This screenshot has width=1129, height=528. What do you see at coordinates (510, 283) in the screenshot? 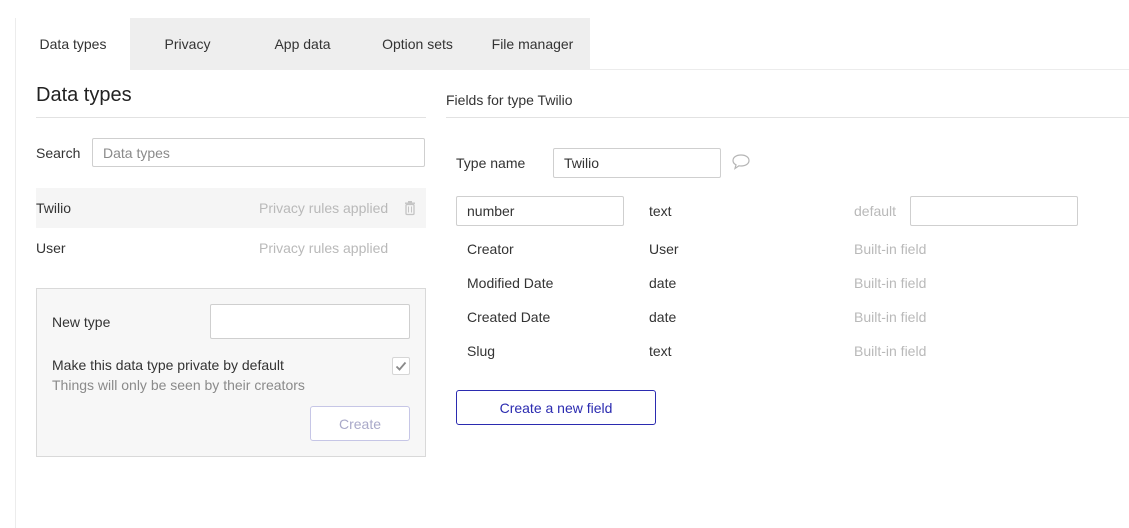
I see `builtin-field-name: Modified Date` at bounding box center [510, 283].